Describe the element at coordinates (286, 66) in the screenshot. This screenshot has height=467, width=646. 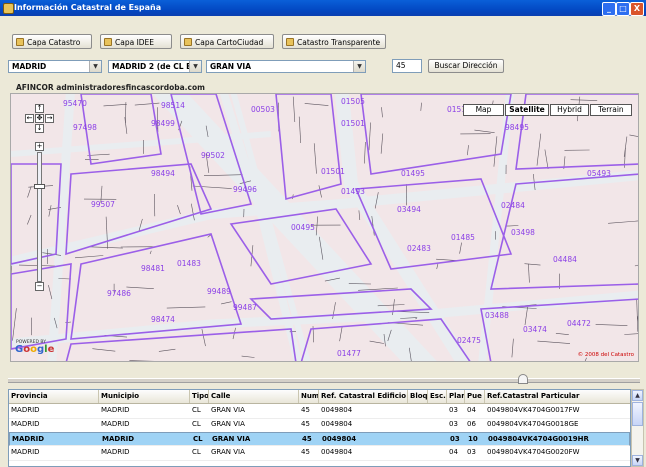
I see `calle-select: GRAN VIA ▼` at that location.